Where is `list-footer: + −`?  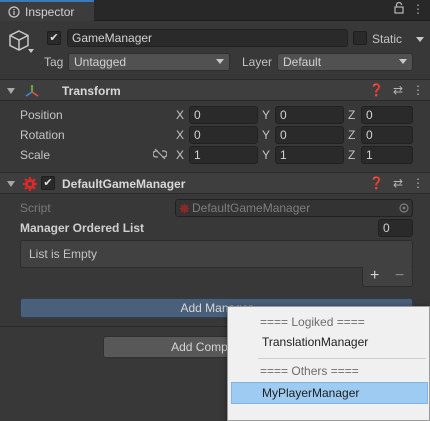
list-footer: + − is located at coordinates (387, 277).